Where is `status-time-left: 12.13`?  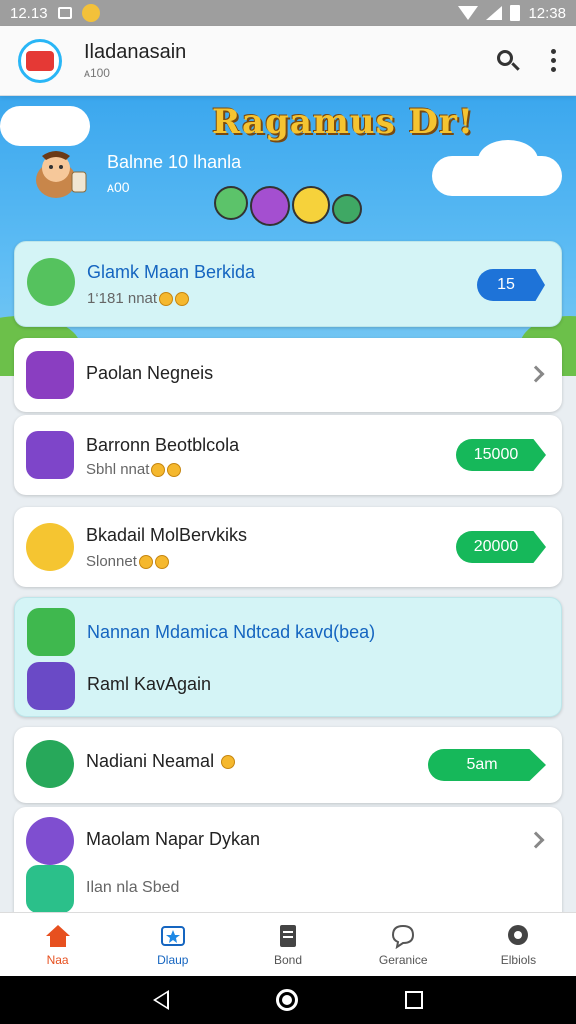
status-time-left: 12.13 is located at coordinates (29, 13).